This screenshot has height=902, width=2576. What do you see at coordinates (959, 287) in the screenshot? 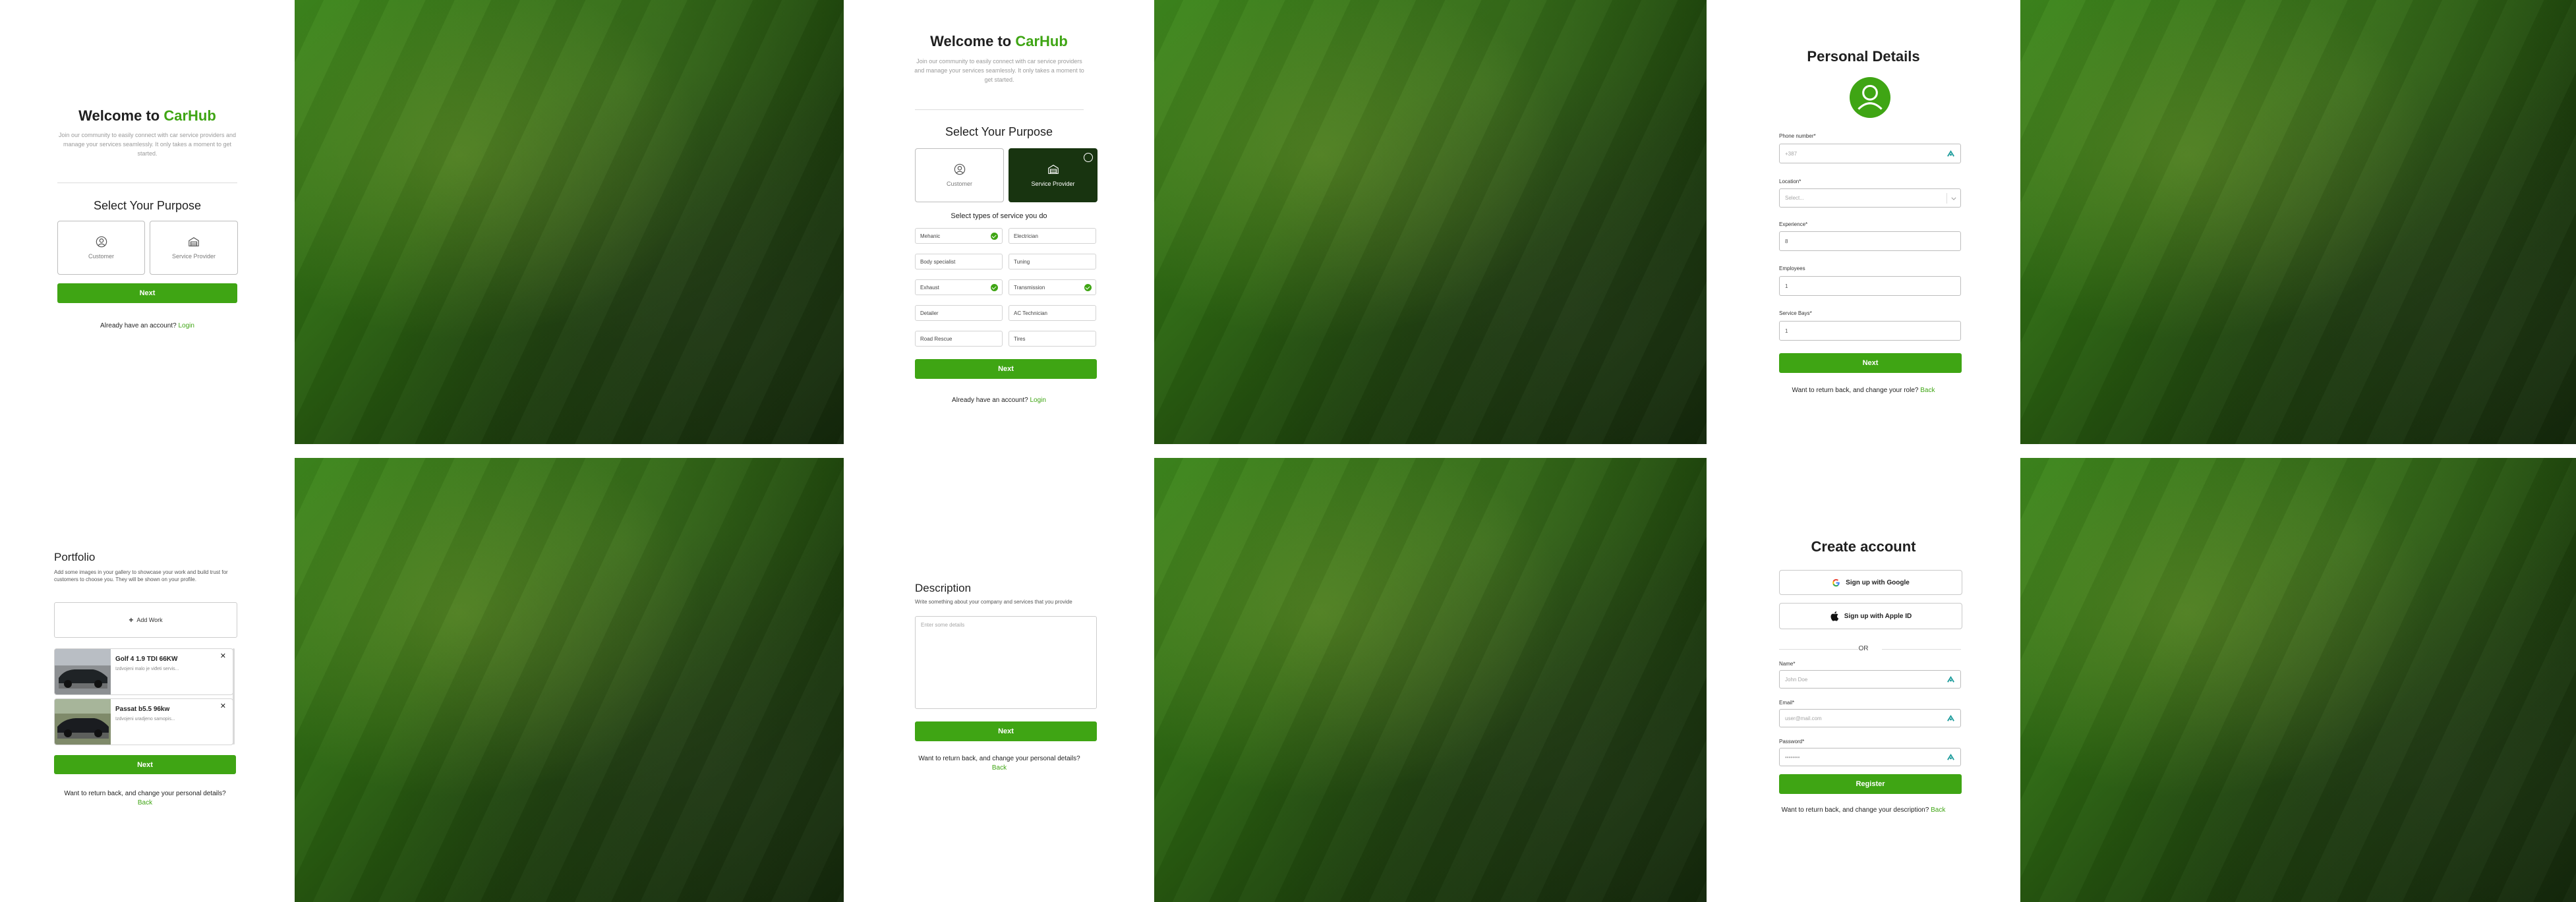
I see `service-option: Exhaust` at bounding box center [959, 287].